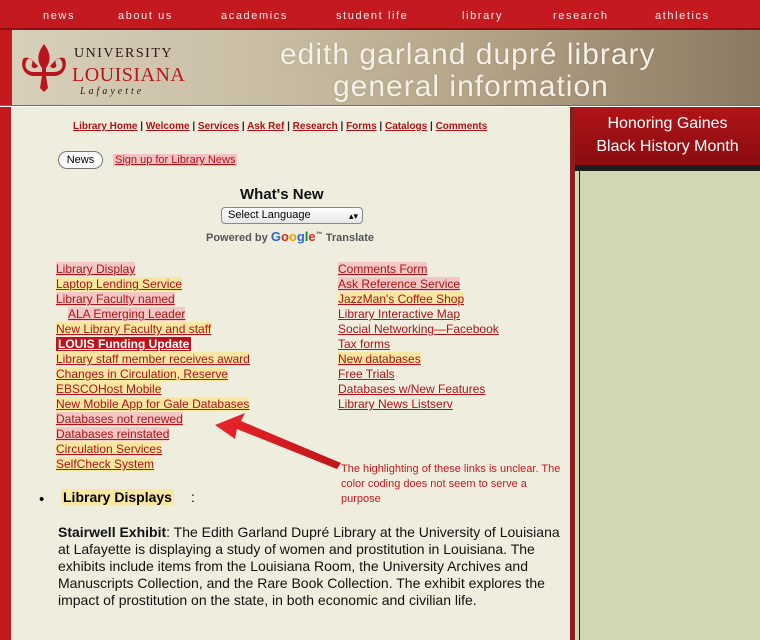 This screenshot has height=640, width=760. I want to click on honor-line1: Honoring Gaines, so click(667, 123).